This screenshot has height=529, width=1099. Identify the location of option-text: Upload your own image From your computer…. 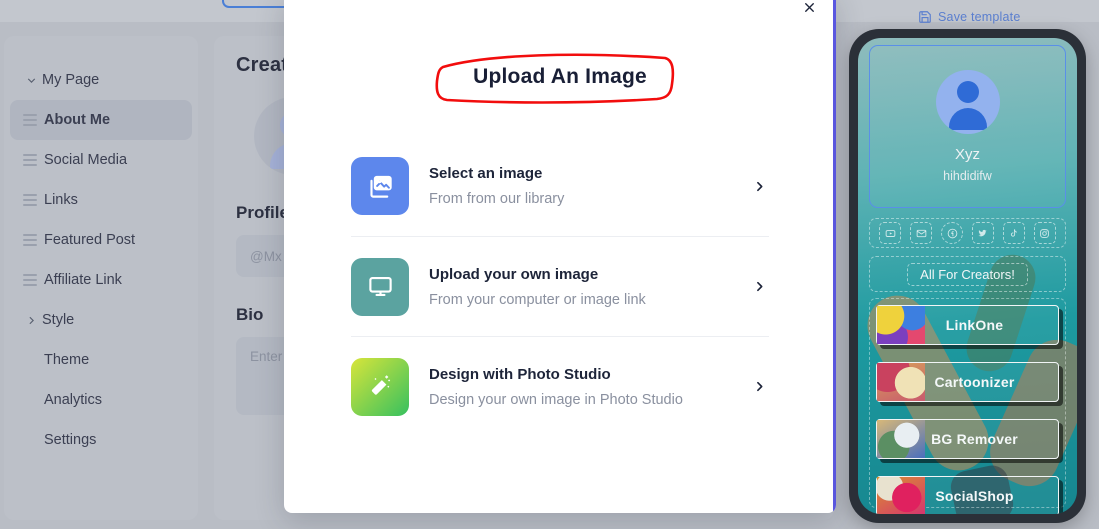
(579, 287).